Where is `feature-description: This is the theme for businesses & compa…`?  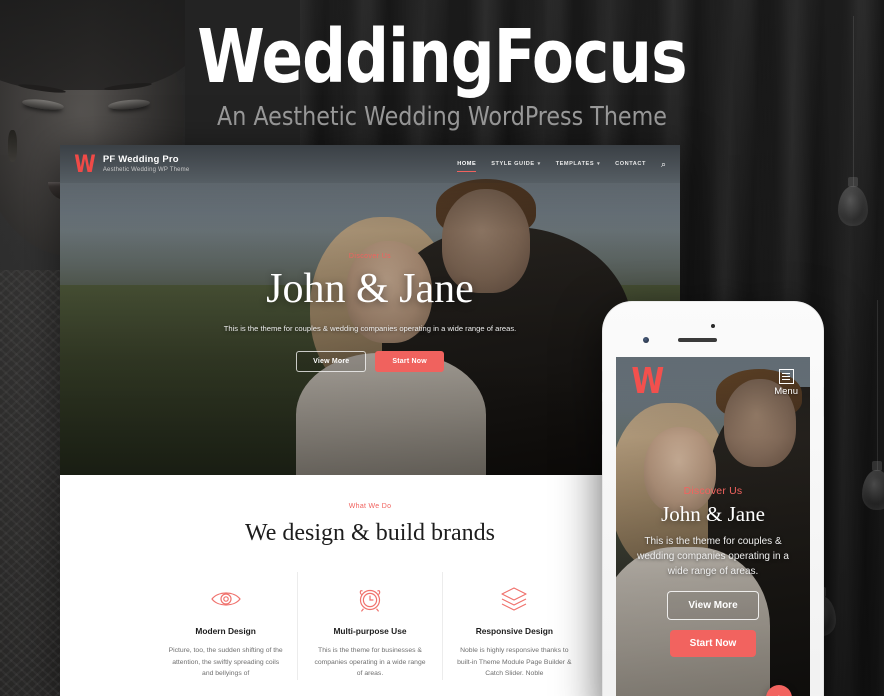 feature-description: This is the theme for businesses & compa… is located at coordinates (370, 662).